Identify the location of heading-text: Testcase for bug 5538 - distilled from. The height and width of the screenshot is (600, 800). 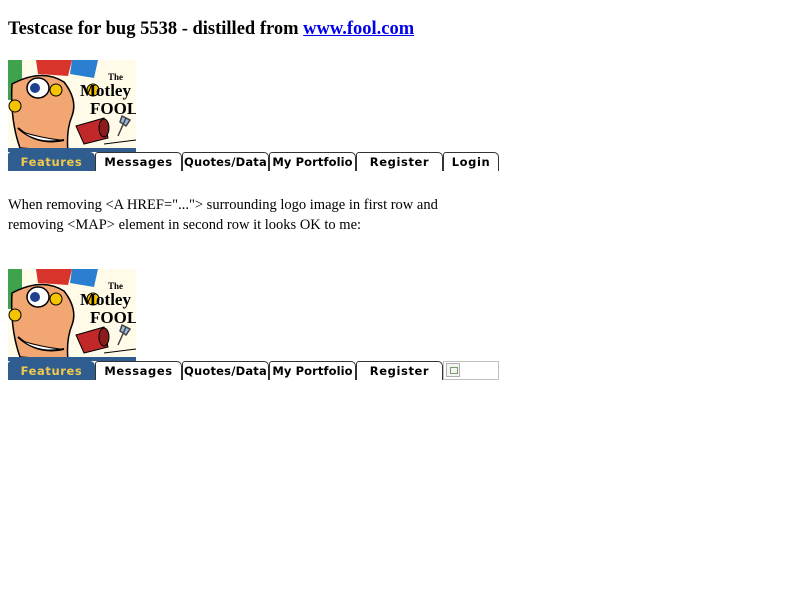
(153, 29).